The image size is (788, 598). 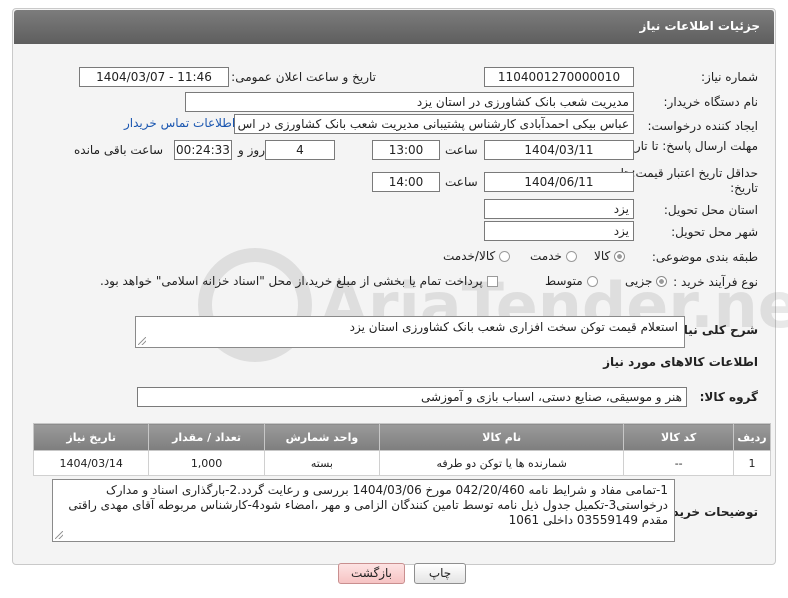 I want to click on process-minor-label: جزیی, so click(x=639, y=281).